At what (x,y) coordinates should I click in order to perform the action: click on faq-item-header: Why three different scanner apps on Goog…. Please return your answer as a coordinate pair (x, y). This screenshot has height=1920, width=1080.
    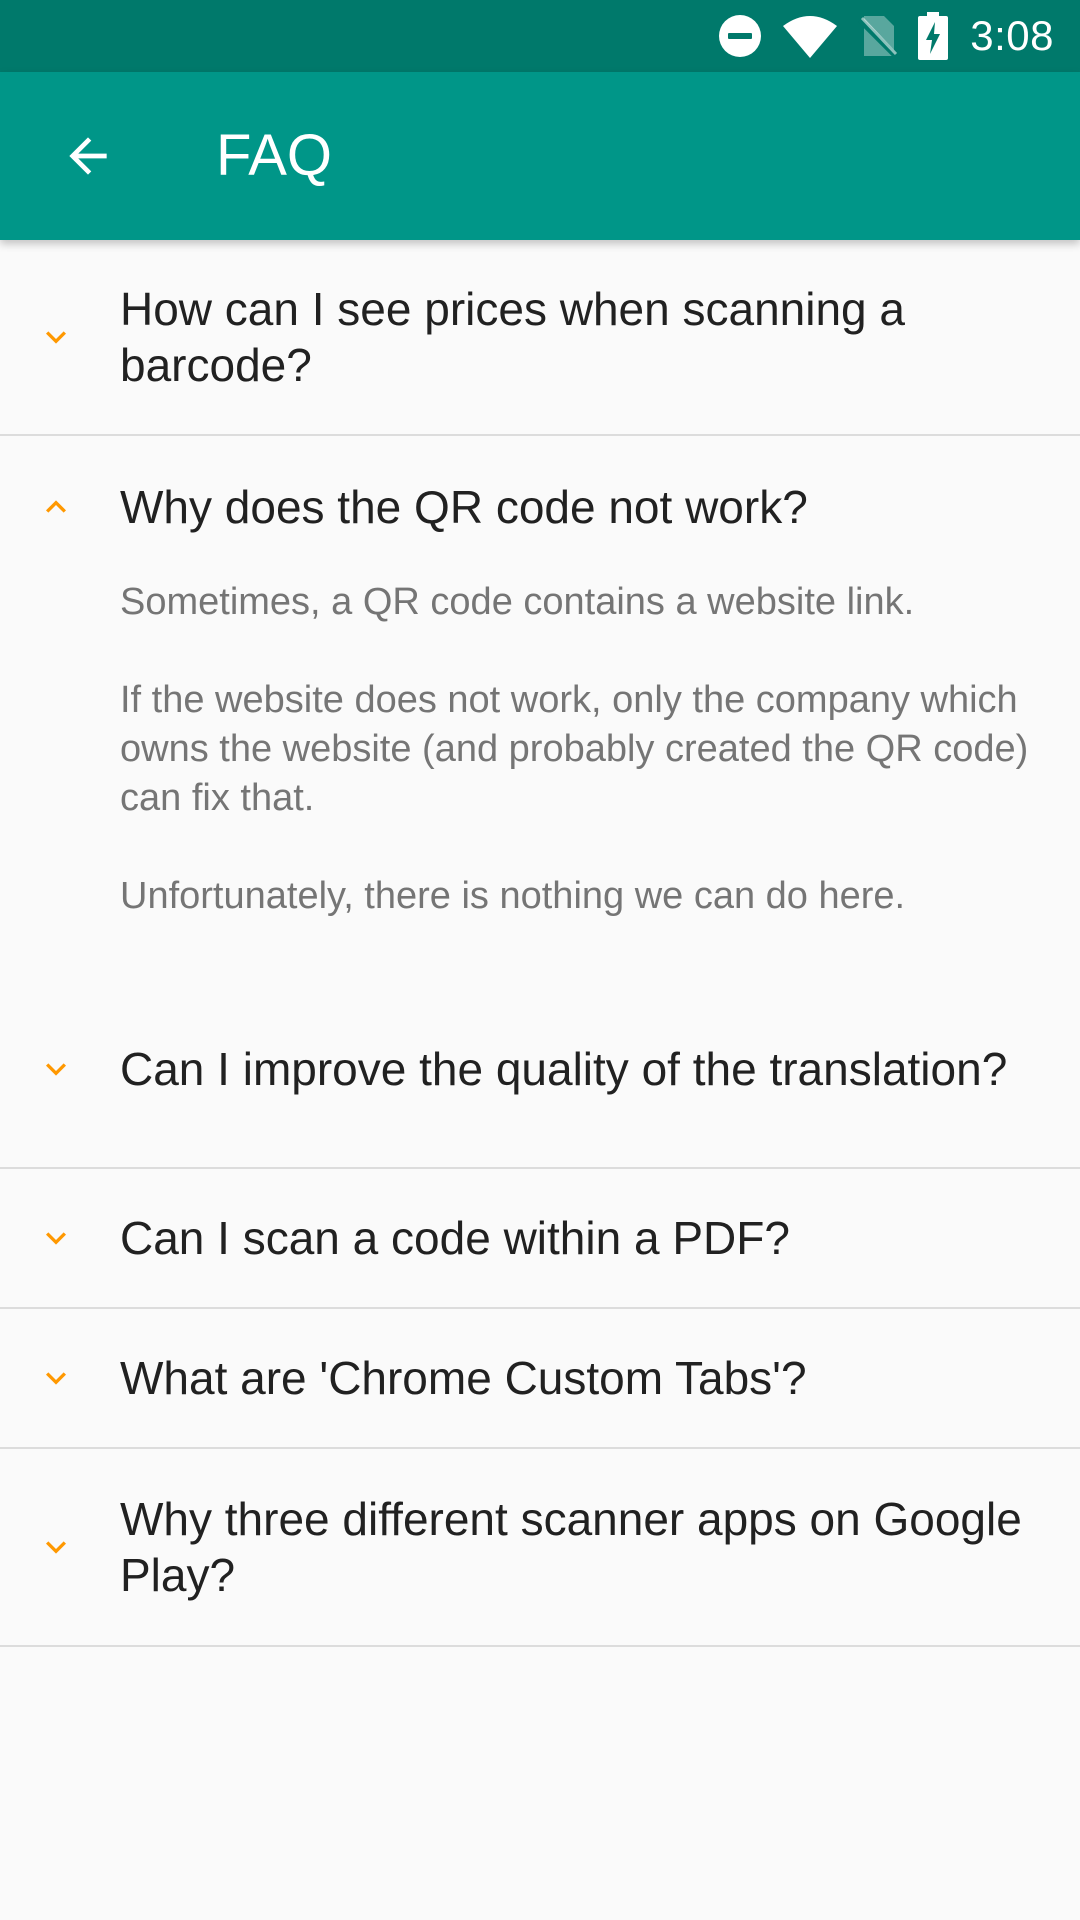
    Looking at the image, I should click on (540, 1547).